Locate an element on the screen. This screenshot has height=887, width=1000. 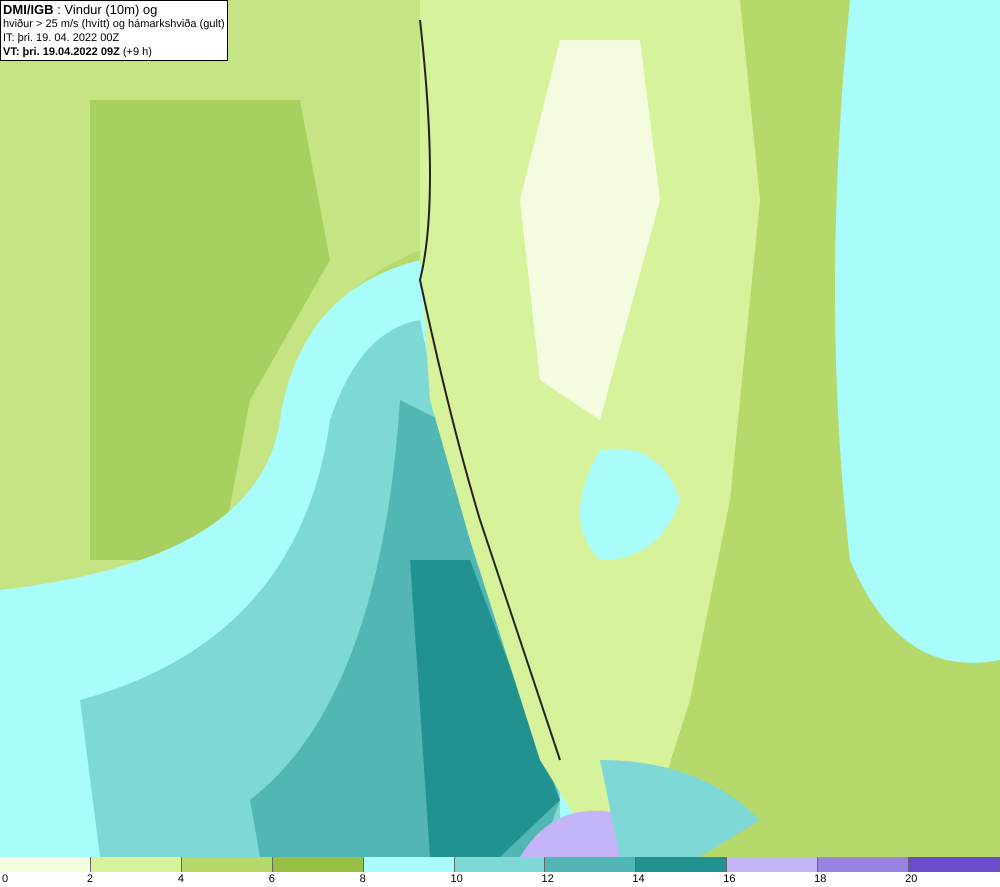
legend-label: 14 is located at coordinates (638, 879).